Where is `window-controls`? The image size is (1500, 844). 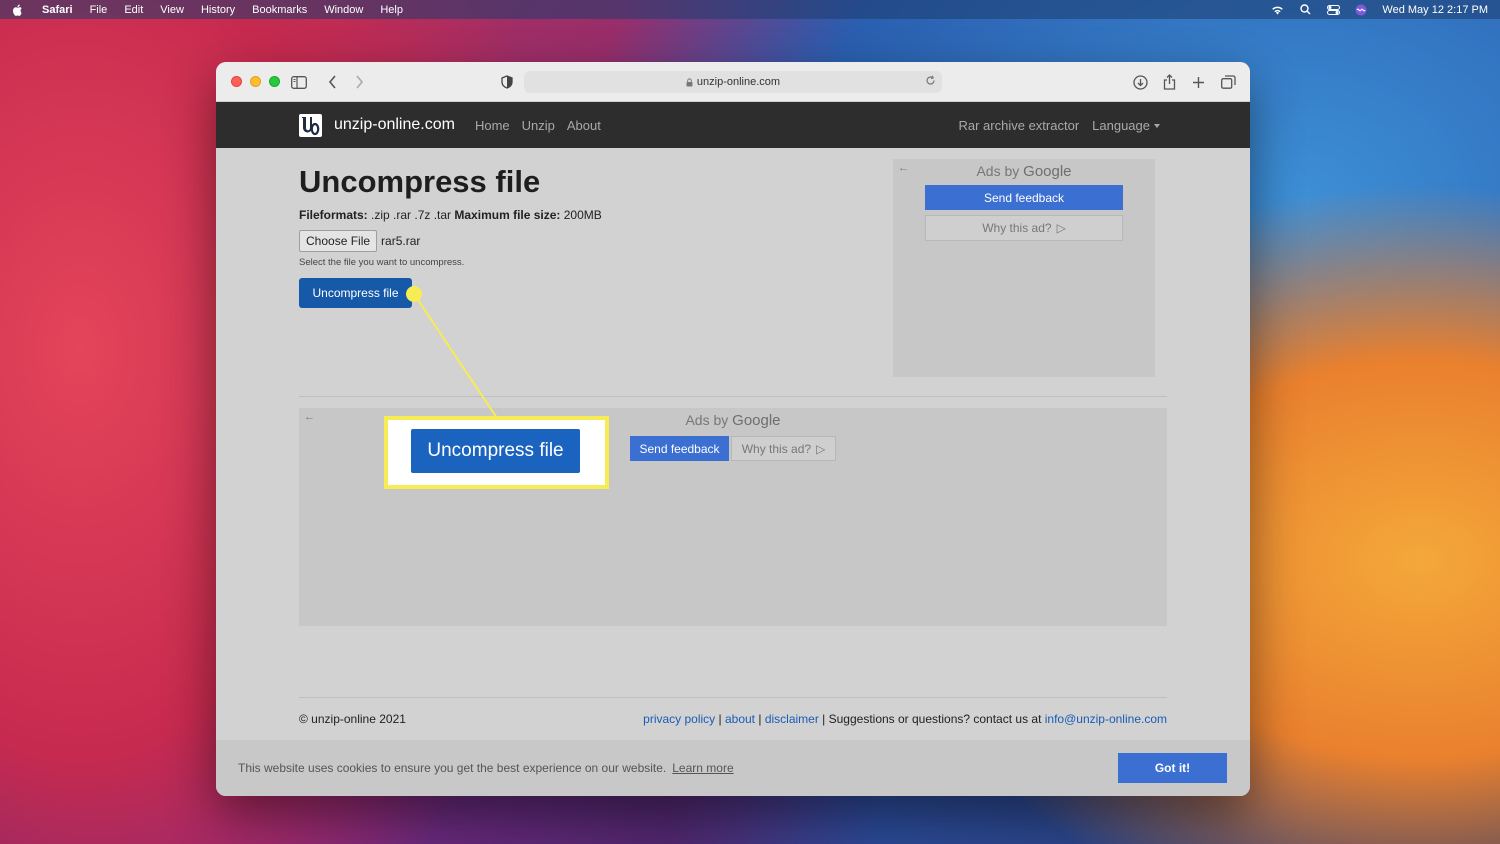 window-controls is located at coordinates (255, 81).